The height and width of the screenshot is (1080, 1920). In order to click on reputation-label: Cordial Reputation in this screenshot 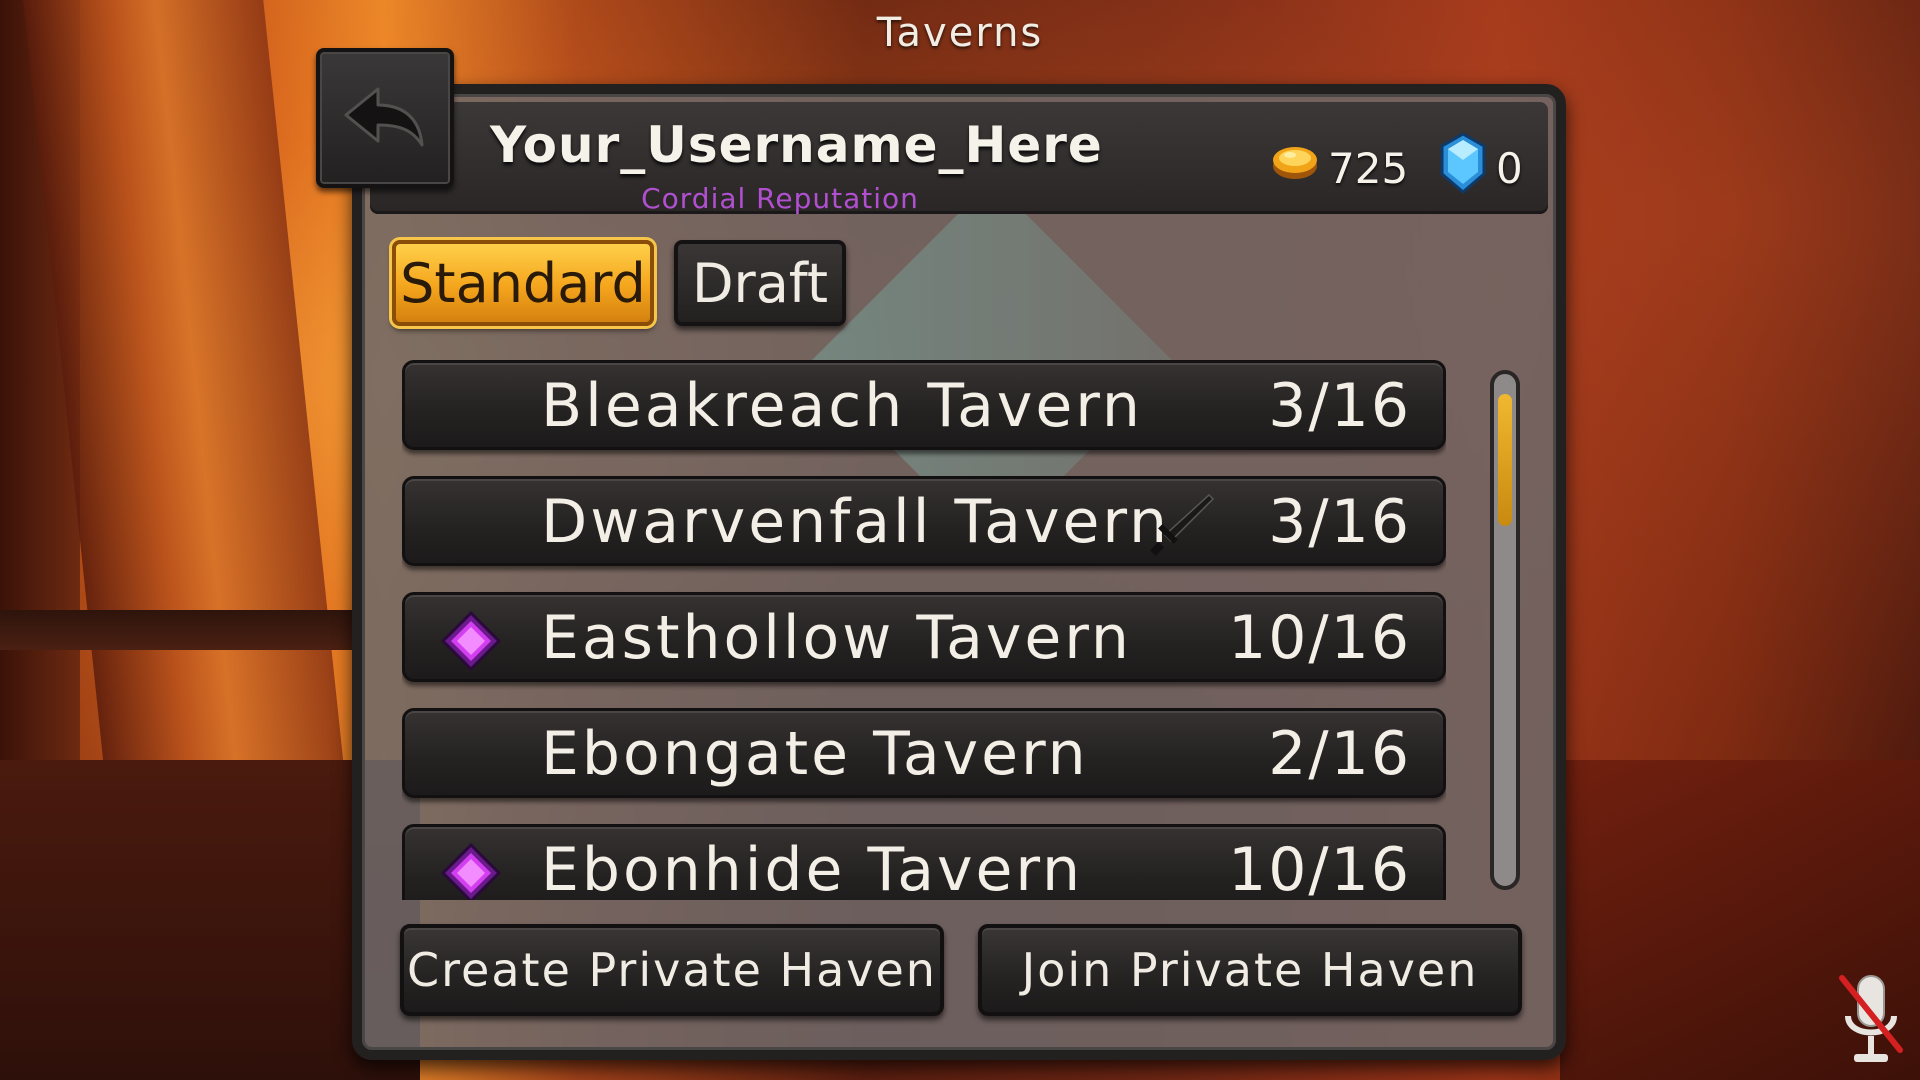, I will do `click(780, 198)`.